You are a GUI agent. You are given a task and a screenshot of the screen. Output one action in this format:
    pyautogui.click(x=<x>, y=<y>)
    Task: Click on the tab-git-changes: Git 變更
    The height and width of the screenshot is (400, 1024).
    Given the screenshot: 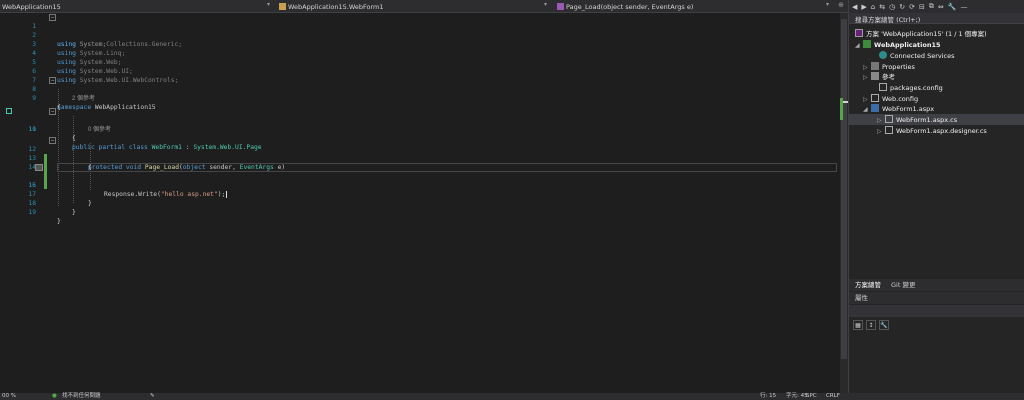 What is the action you would take?
    pyautogui.click(x=903, y=285)
    